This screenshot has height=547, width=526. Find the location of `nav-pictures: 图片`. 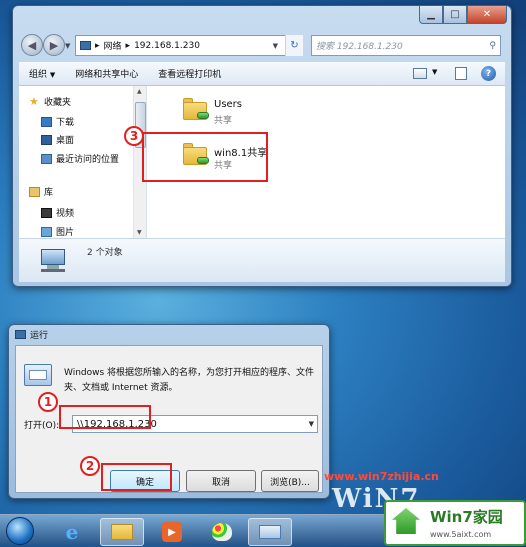

nav-pictures: 图片 is located at coordinates (57, 231).